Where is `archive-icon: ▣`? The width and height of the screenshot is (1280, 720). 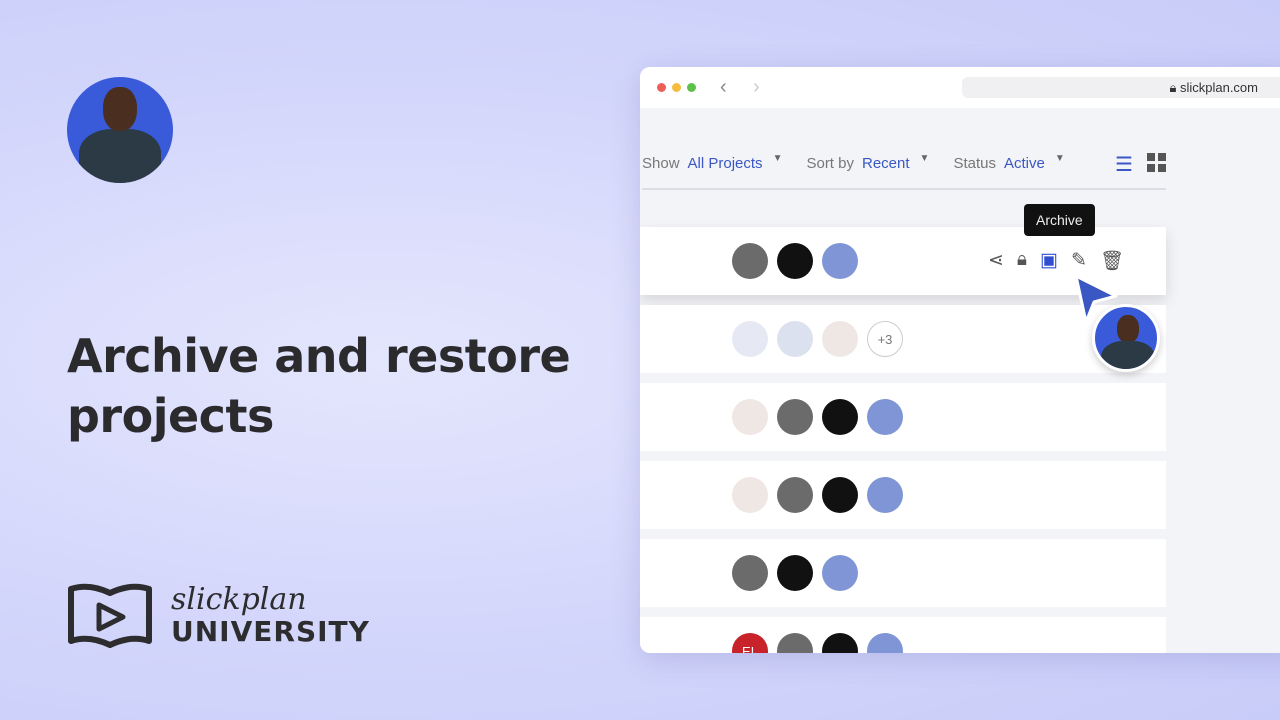
archive-icon: ▣ is located at coordinates (1049, 261).